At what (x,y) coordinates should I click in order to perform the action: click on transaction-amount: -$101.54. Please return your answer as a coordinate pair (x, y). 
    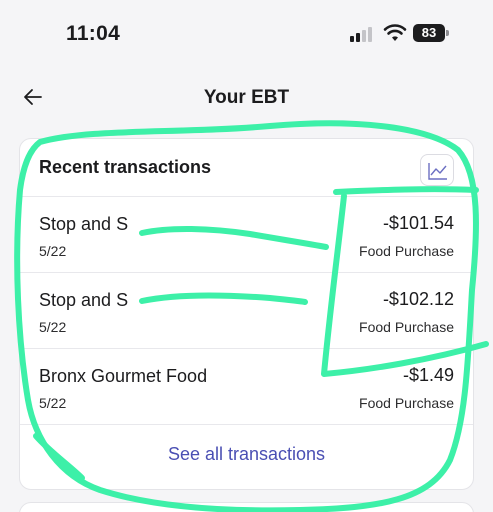
    Looking at the image, I should click on (418, 223).